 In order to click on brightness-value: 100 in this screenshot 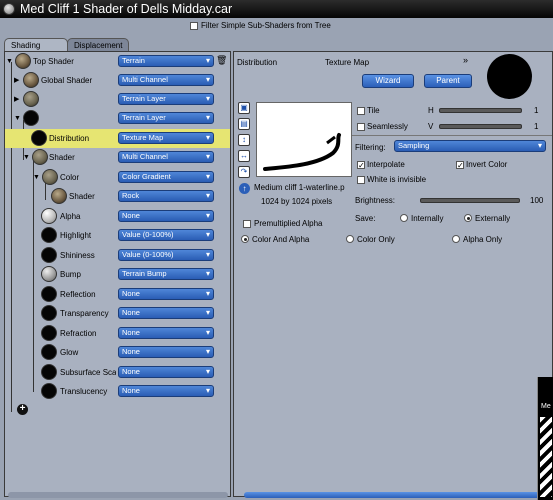, I will do `click(537, 200)`.